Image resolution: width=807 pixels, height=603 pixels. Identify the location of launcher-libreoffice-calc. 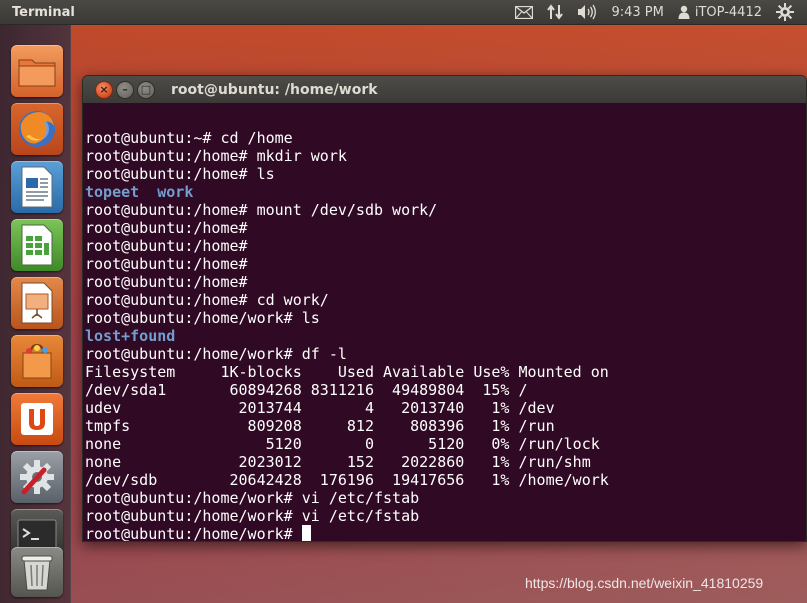
(37, 245).